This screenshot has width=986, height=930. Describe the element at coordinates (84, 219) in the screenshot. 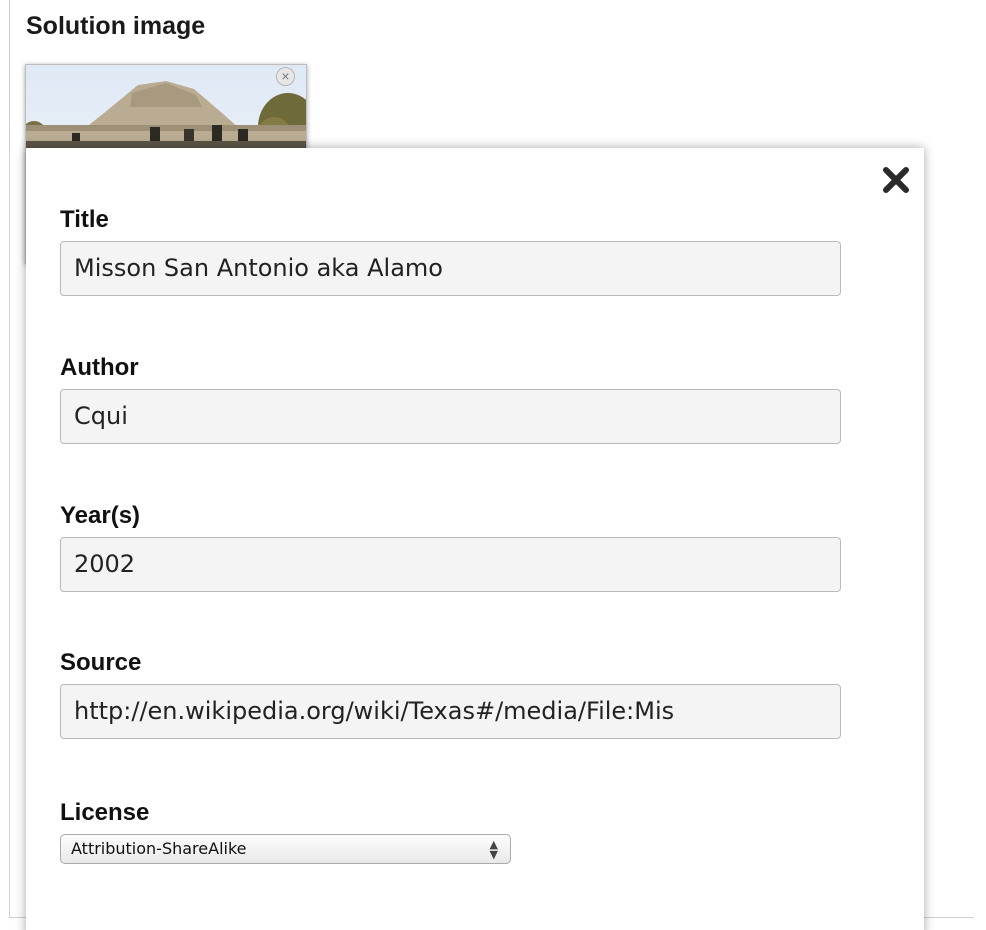

I see `title-label: Title` at that location.